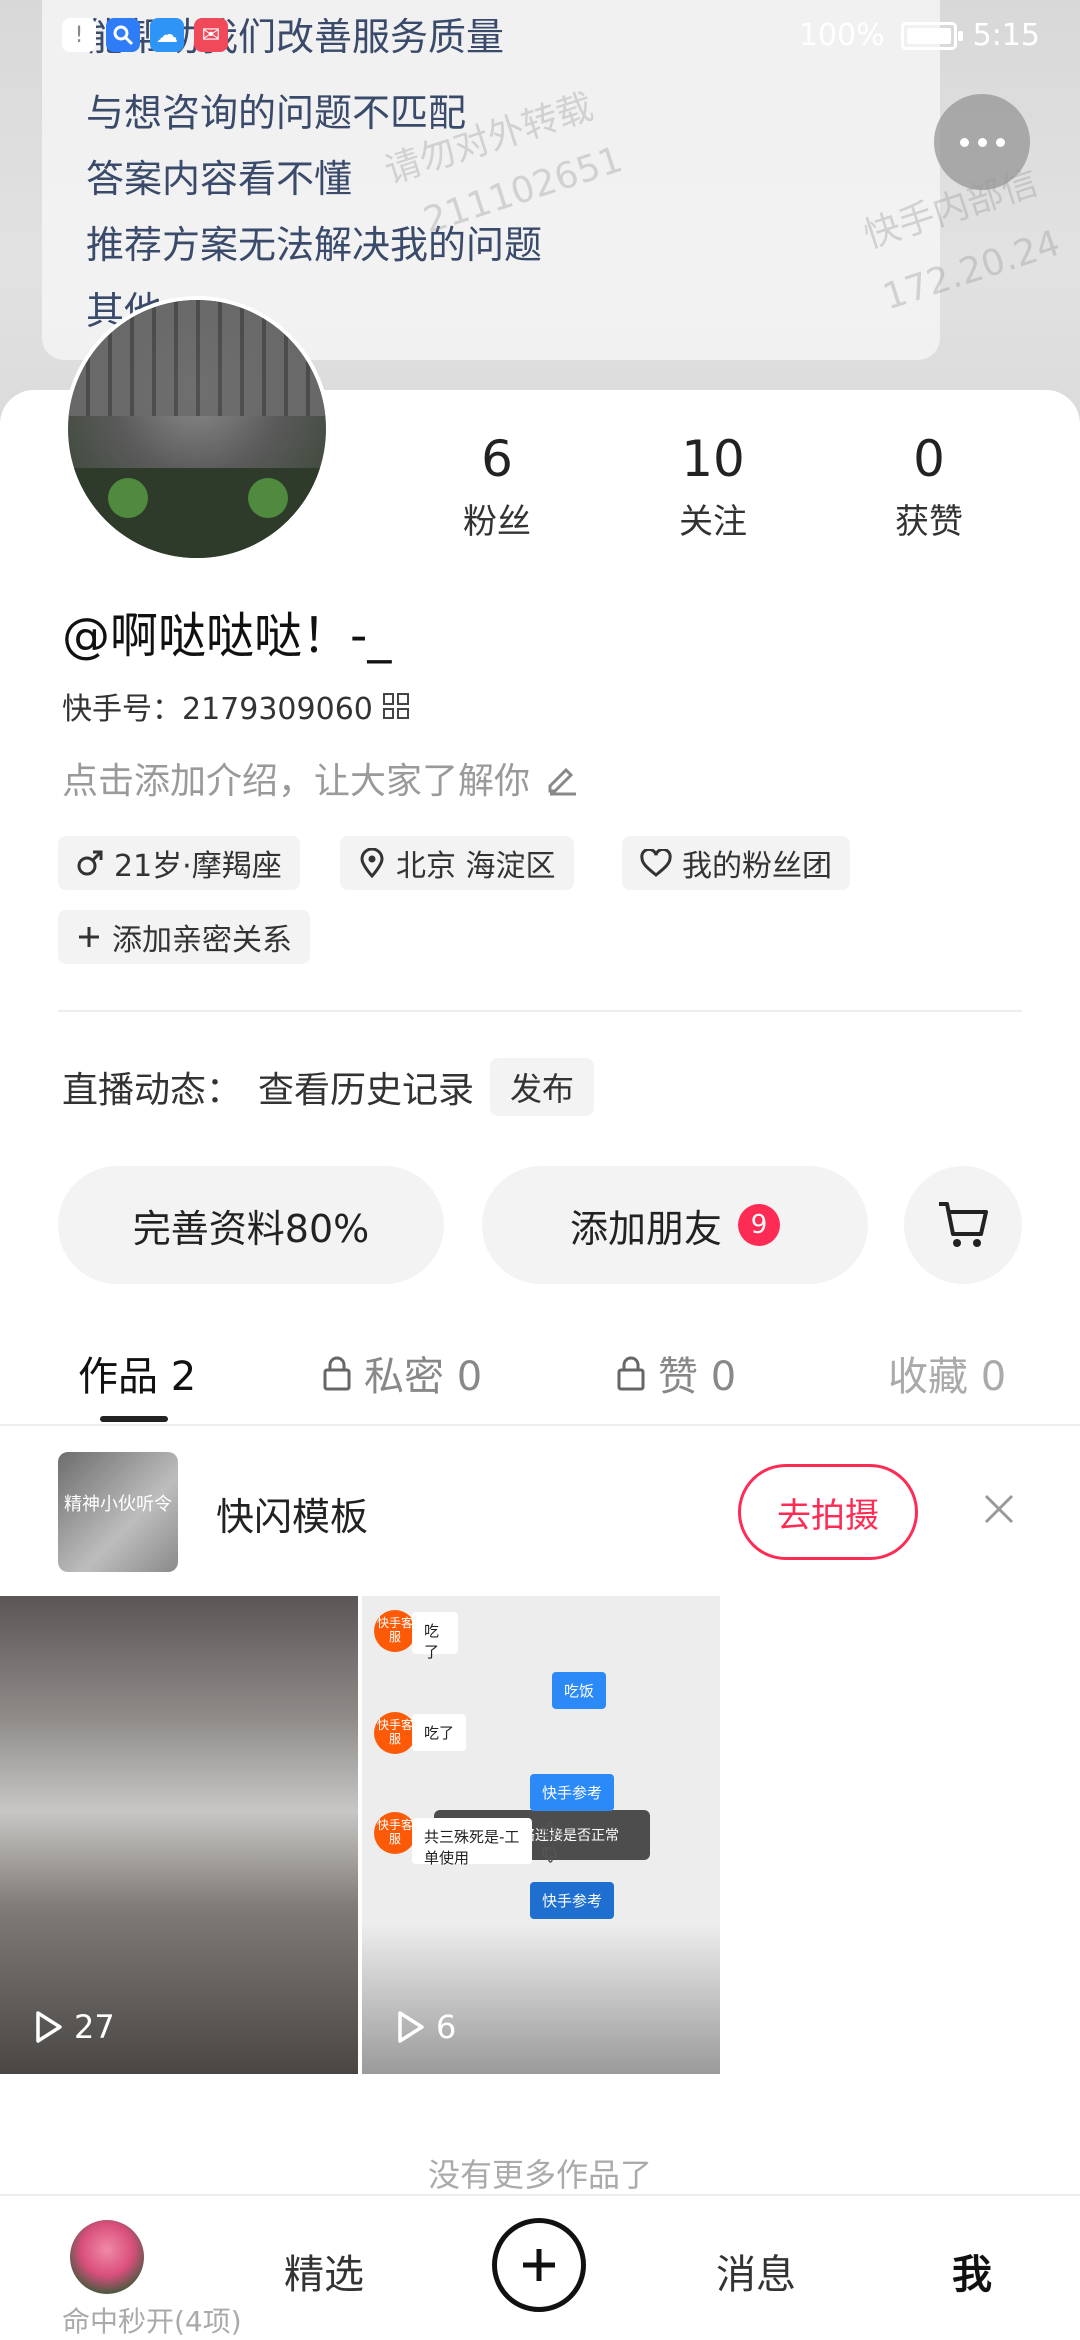 The width and height of the screenshot is (1080, 2340). I want to click on play-count: 6, so click(426, 2027).